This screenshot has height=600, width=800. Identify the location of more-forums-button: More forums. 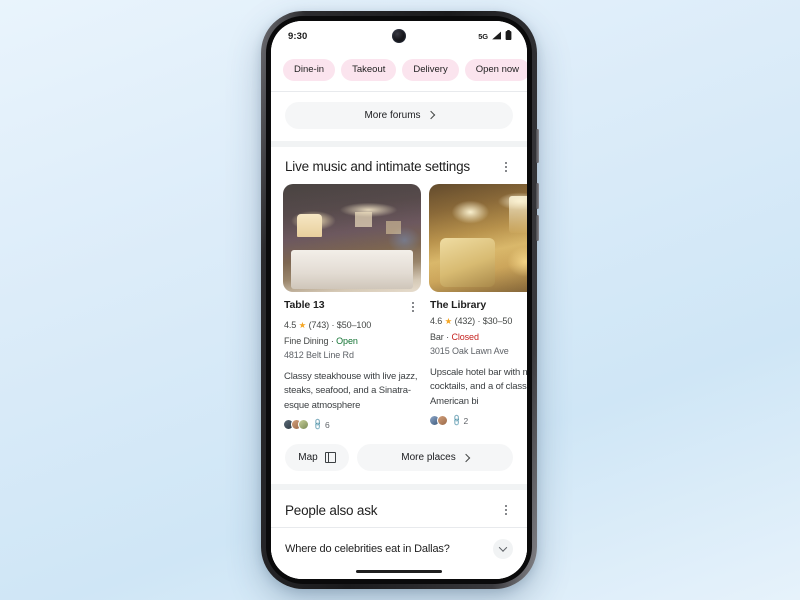
(399, 115).